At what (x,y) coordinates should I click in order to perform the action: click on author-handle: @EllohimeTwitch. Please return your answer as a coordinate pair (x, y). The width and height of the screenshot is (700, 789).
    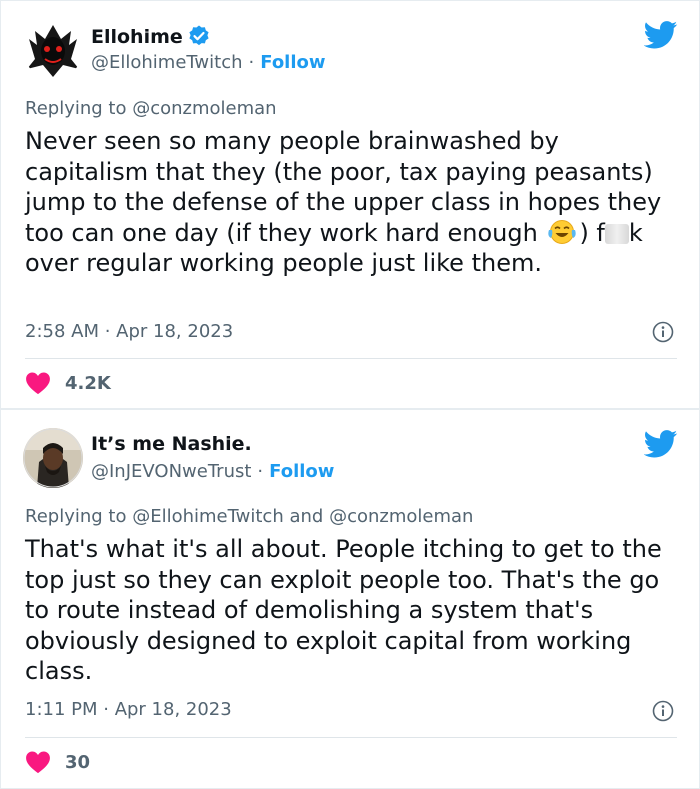
    Looking at the image, I should click on (167, 62).